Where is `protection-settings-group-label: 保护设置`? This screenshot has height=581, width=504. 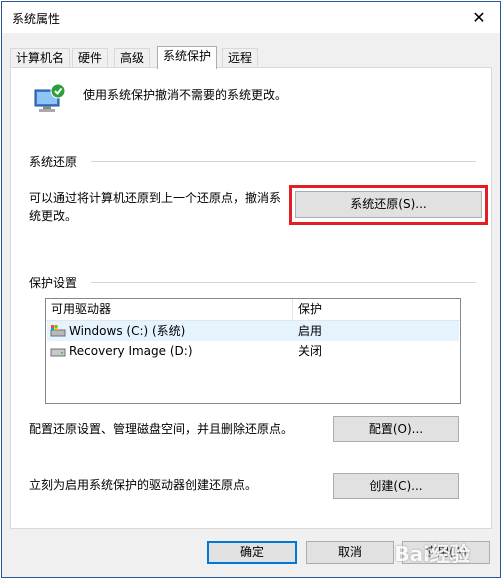 protection-settings-group-label: 保护设置 is located at coordinates (56, 282).